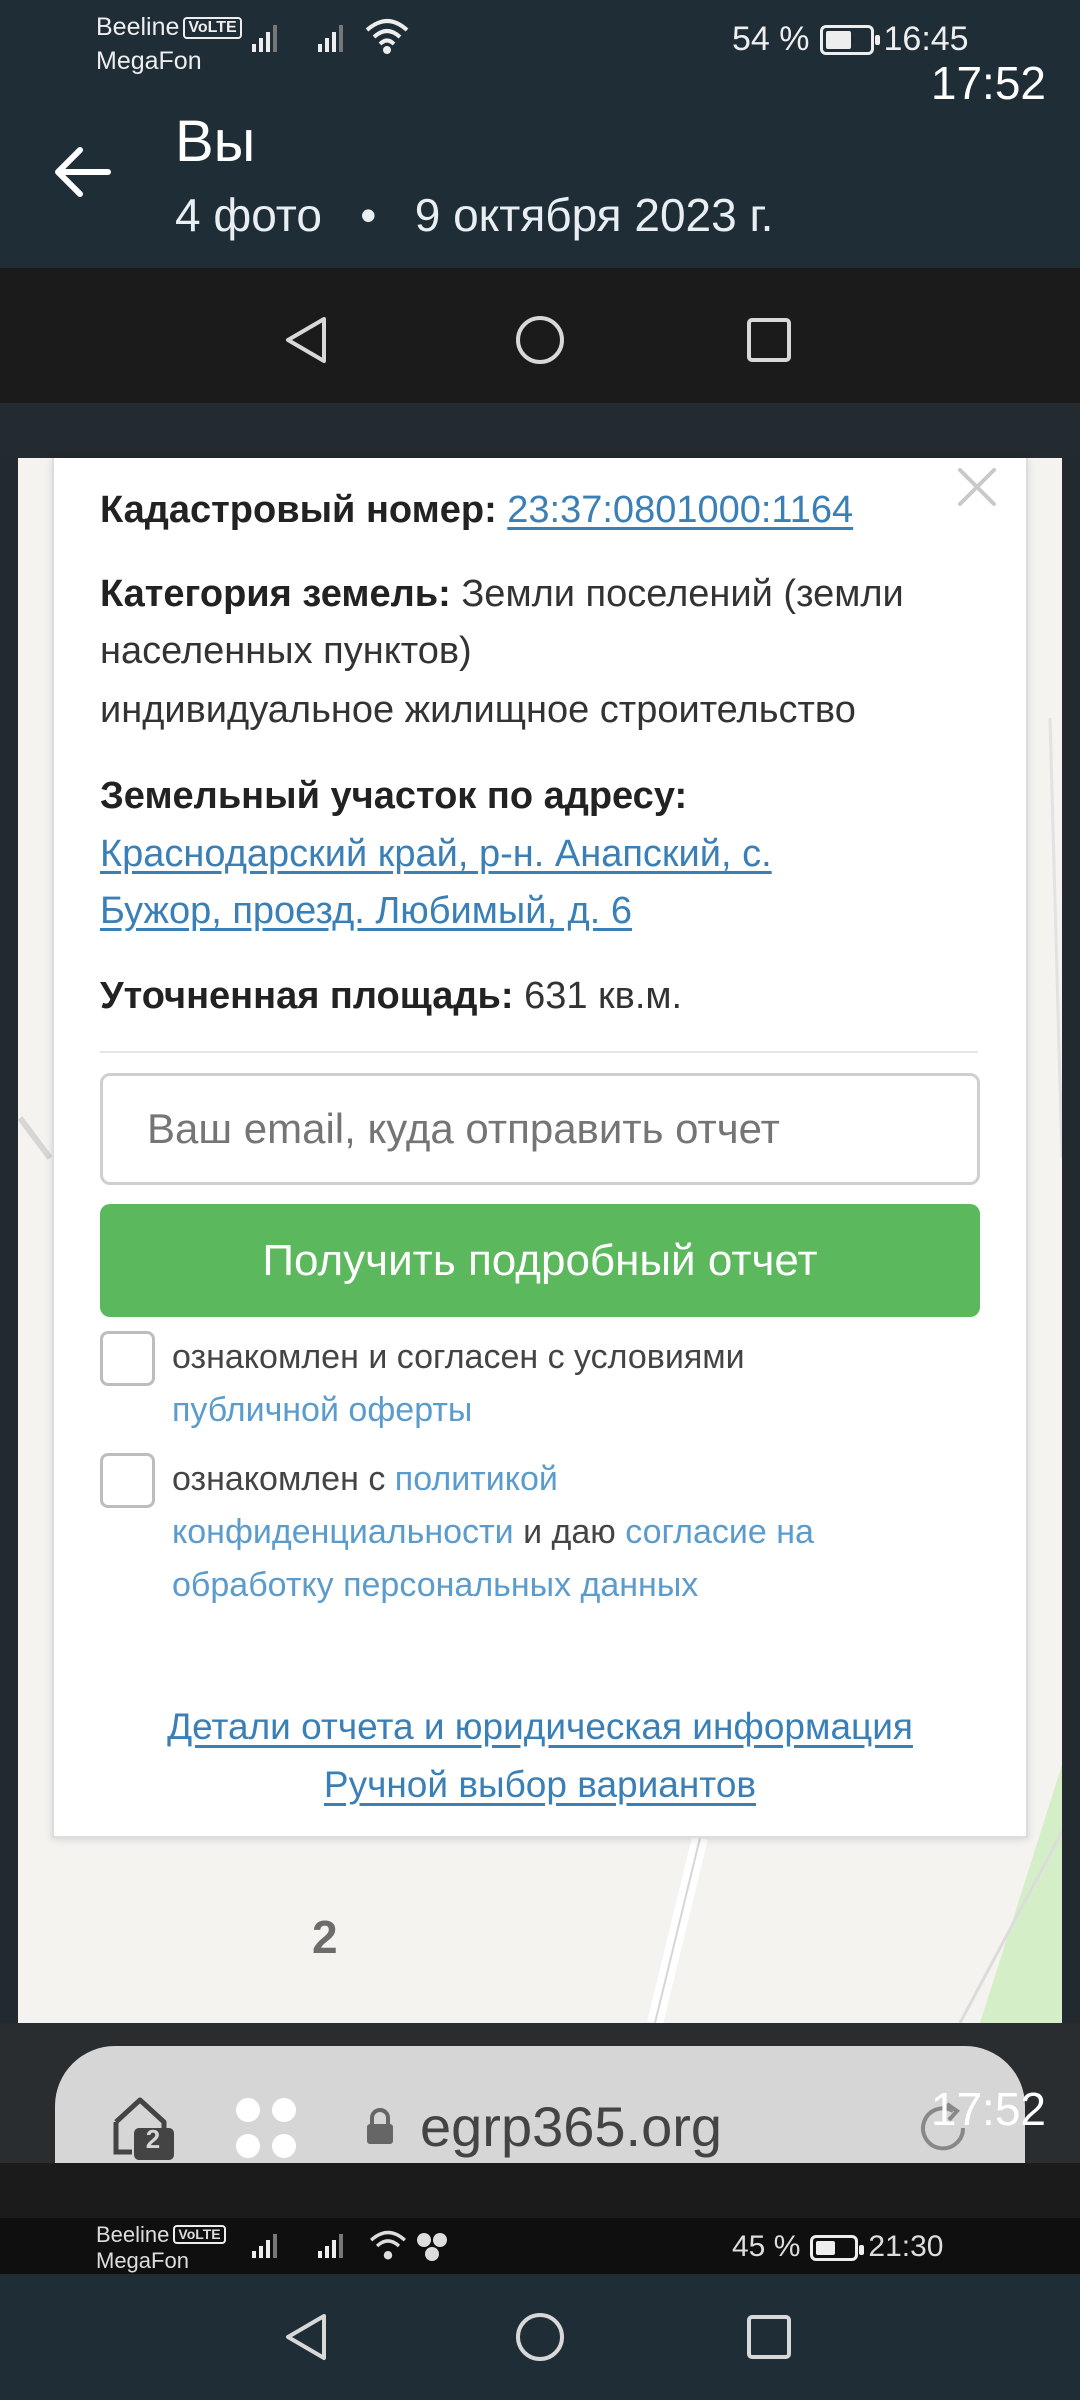 This screenshot has width=1080, height=2400. Describe the element at coordinates (540, 1129) in the screenshot. I see `email-input` at that location.